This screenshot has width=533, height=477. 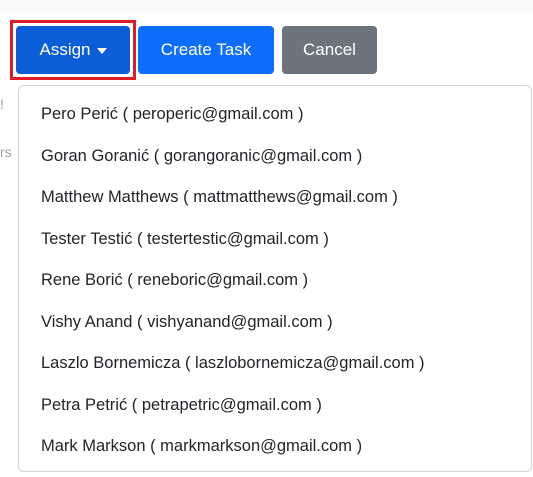 What do you see at coordinates (206, 50) in the screenshot?
I see `create-task-button: Create Task` at bounding box center [206, 50].